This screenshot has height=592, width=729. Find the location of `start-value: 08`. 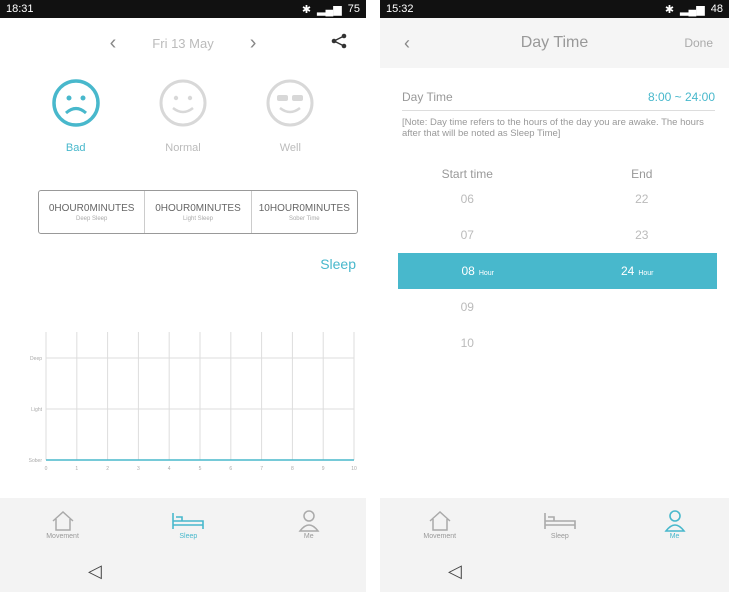

start-value: 08 is located at coordinates (468, 271).